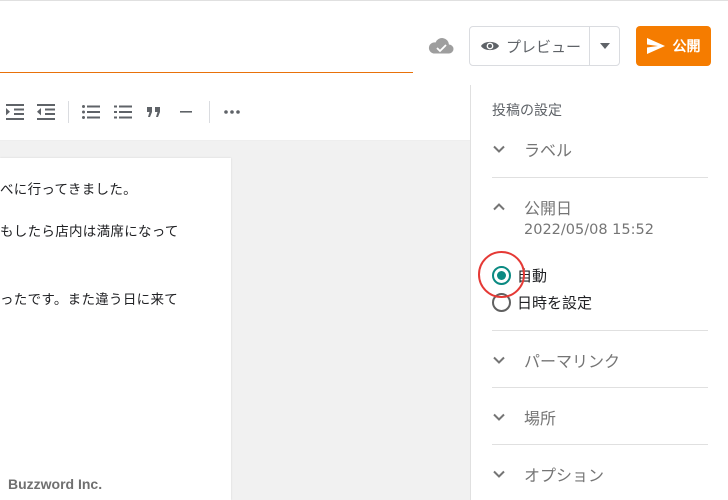 This screenshot has width=728, height=500. I want to click on sidebar-item-options: オプション, so click(600, 474).